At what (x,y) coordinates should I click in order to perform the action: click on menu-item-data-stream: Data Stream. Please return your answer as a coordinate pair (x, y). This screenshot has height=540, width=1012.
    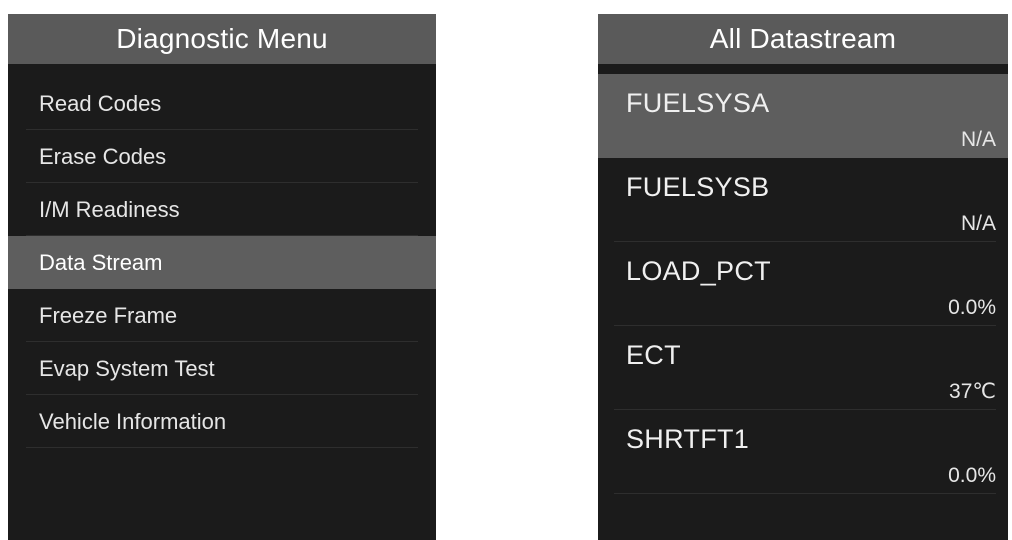
    Looking at the image, I should click on (222, 262).